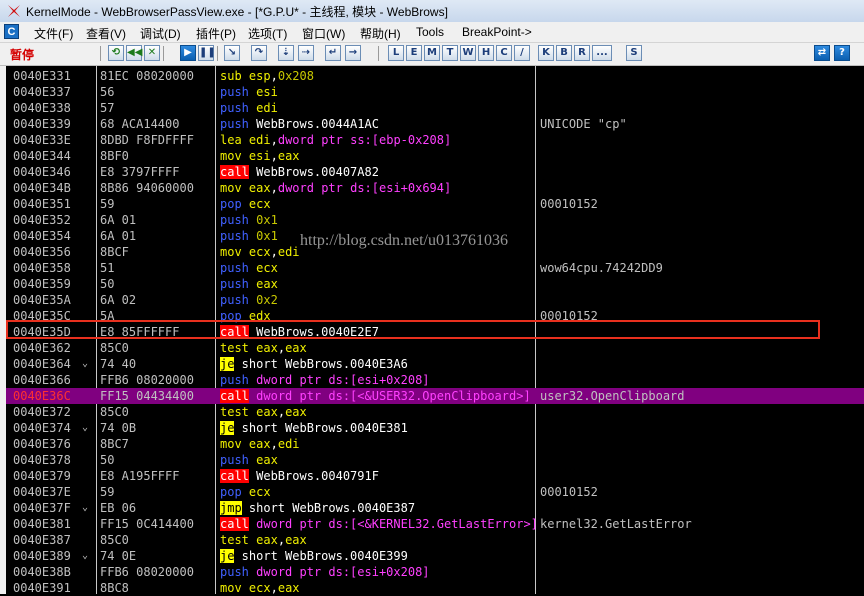 The width and height of the screenshot is (864, 596). What do you see at coordinates (396, 53) in the screenshot?
I see `log-window-button: L` at bounding box center [396, 53].